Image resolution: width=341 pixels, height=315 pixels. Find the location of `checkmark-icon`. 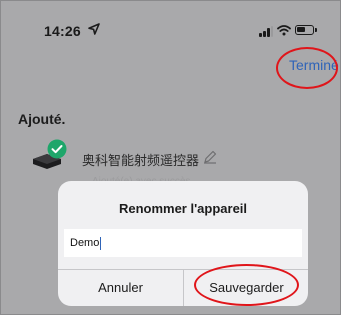

checkmark-icon is located at coordinates (57, 149).